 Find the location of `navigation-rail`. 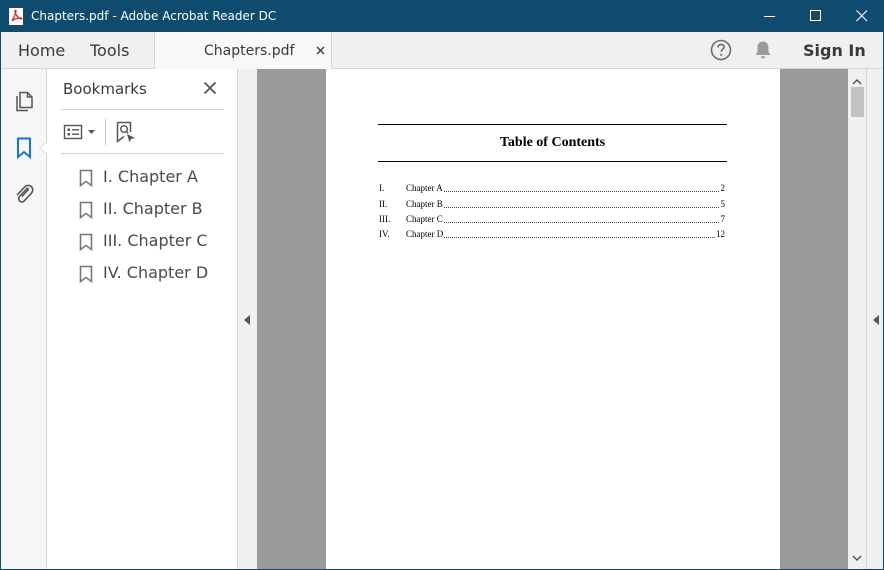

navigation-rail is located at coordinates (24, 319).